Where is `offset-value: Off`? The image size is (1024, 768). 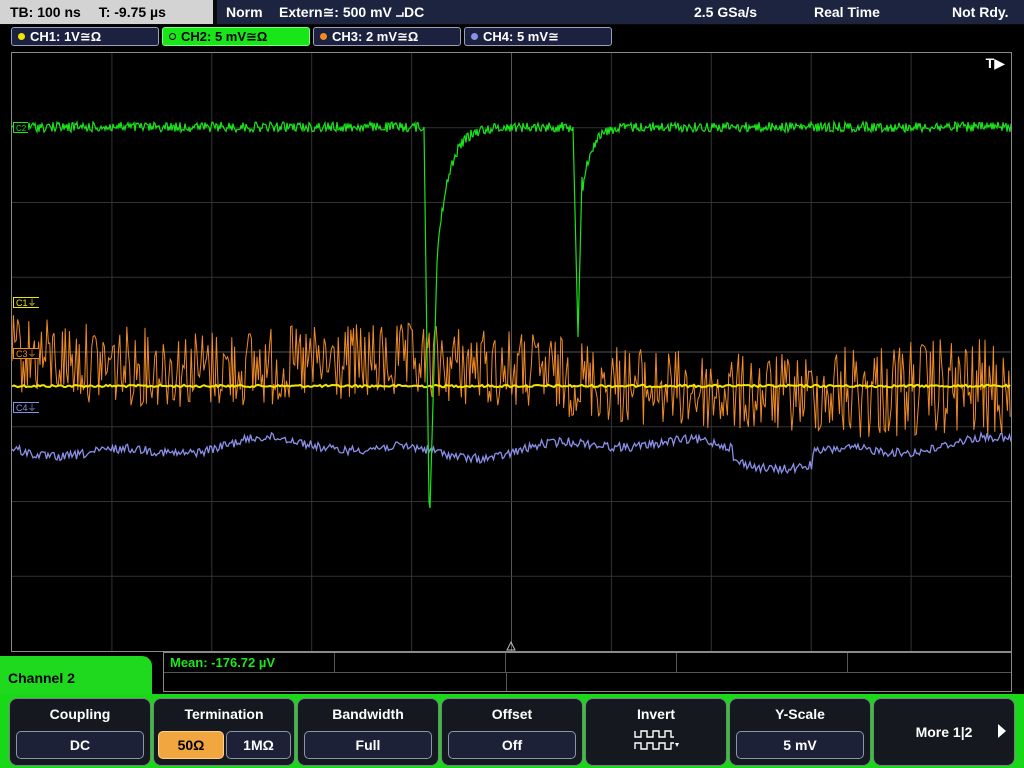 offset-value: Off is located at coordinates (512, 745).